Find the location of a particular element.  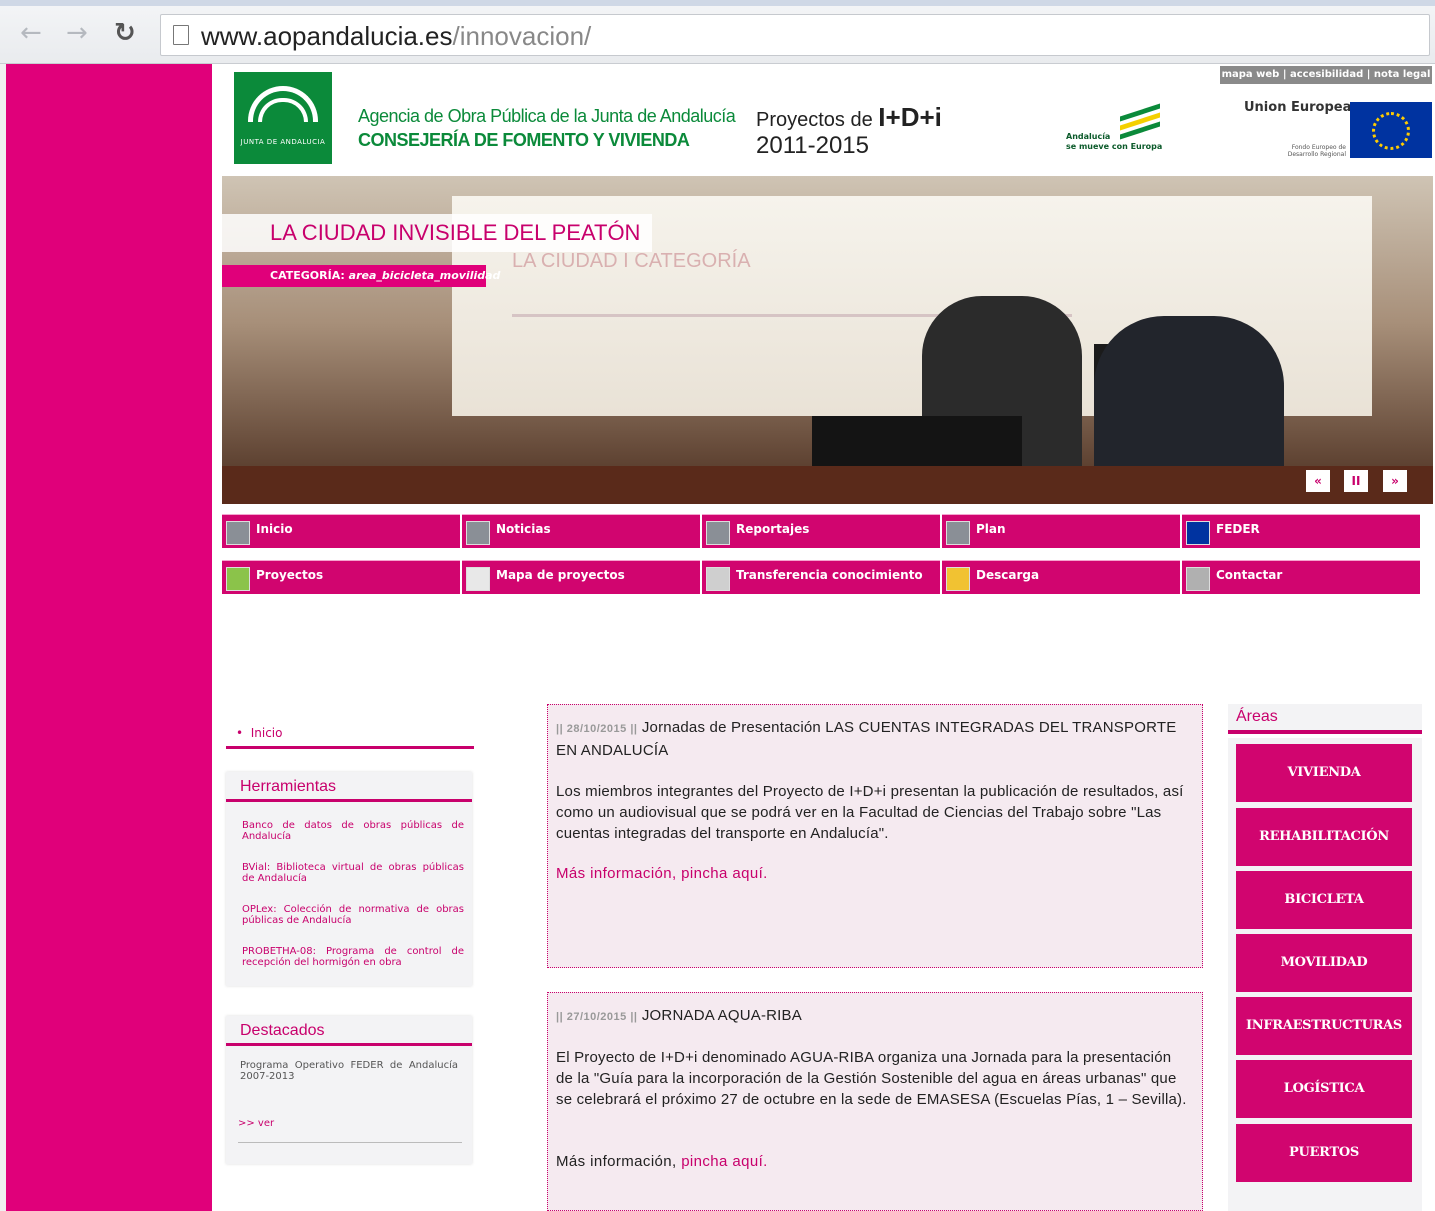

home-icon is located at coordinates (238, 533).